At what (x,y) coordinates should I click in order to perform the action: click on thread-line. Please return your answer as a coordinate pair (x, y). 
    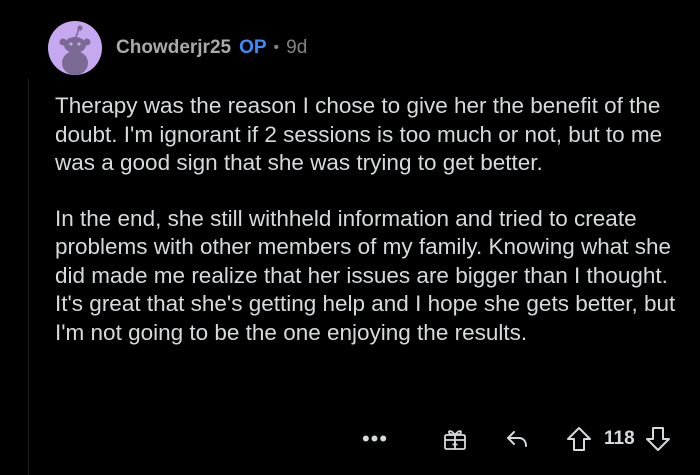
    Looking at the image, I should click on (28, 276).